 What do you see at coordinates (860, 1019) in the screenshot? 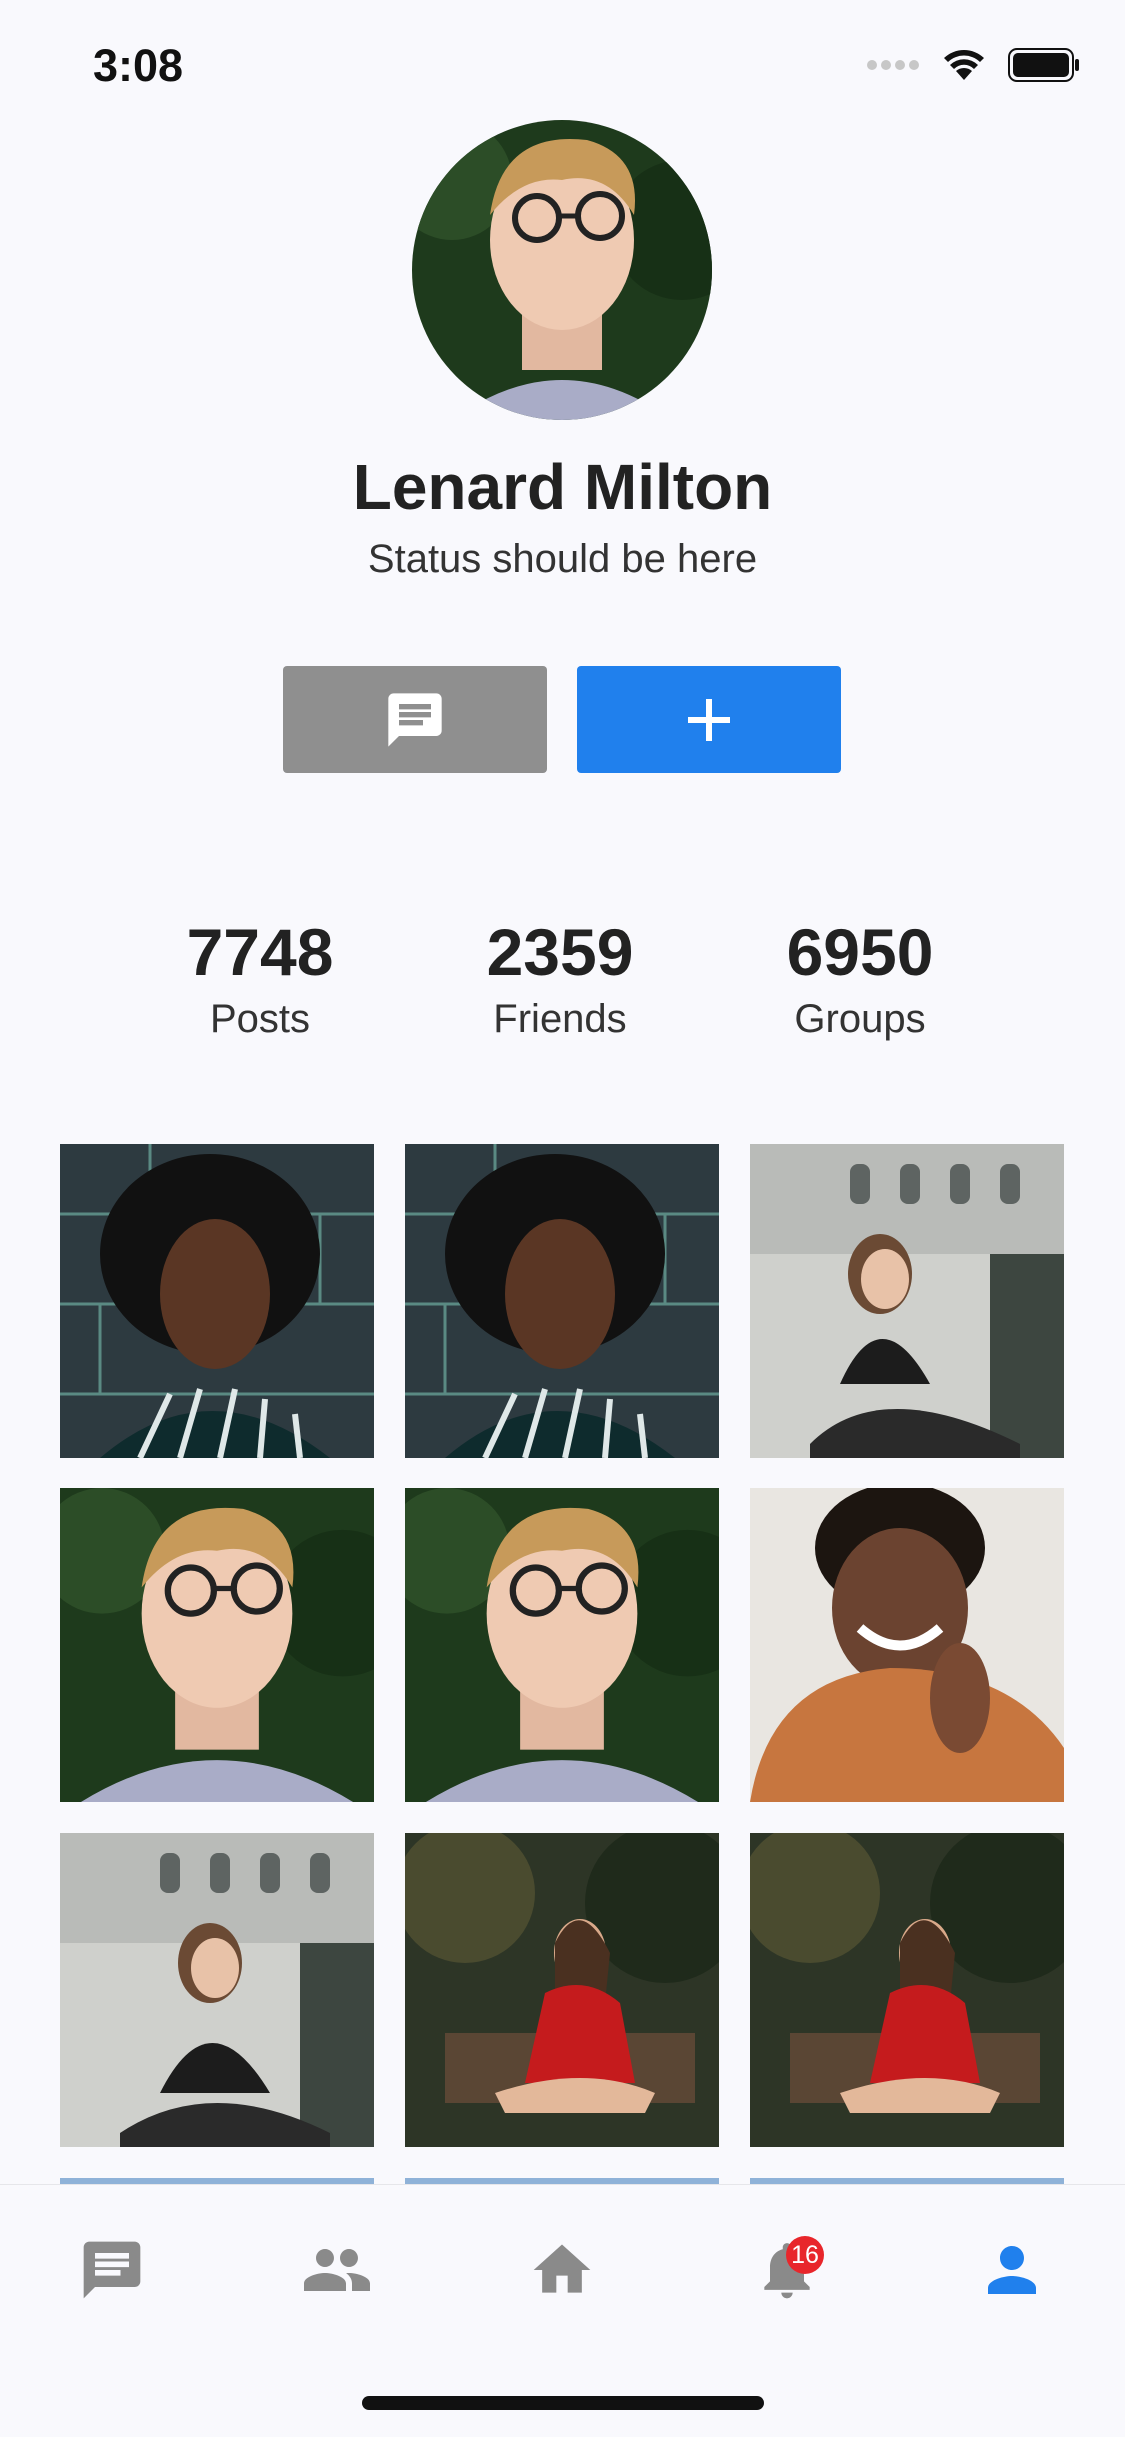
I see `stat-label: Groups` at bounding box center [860, 1019].